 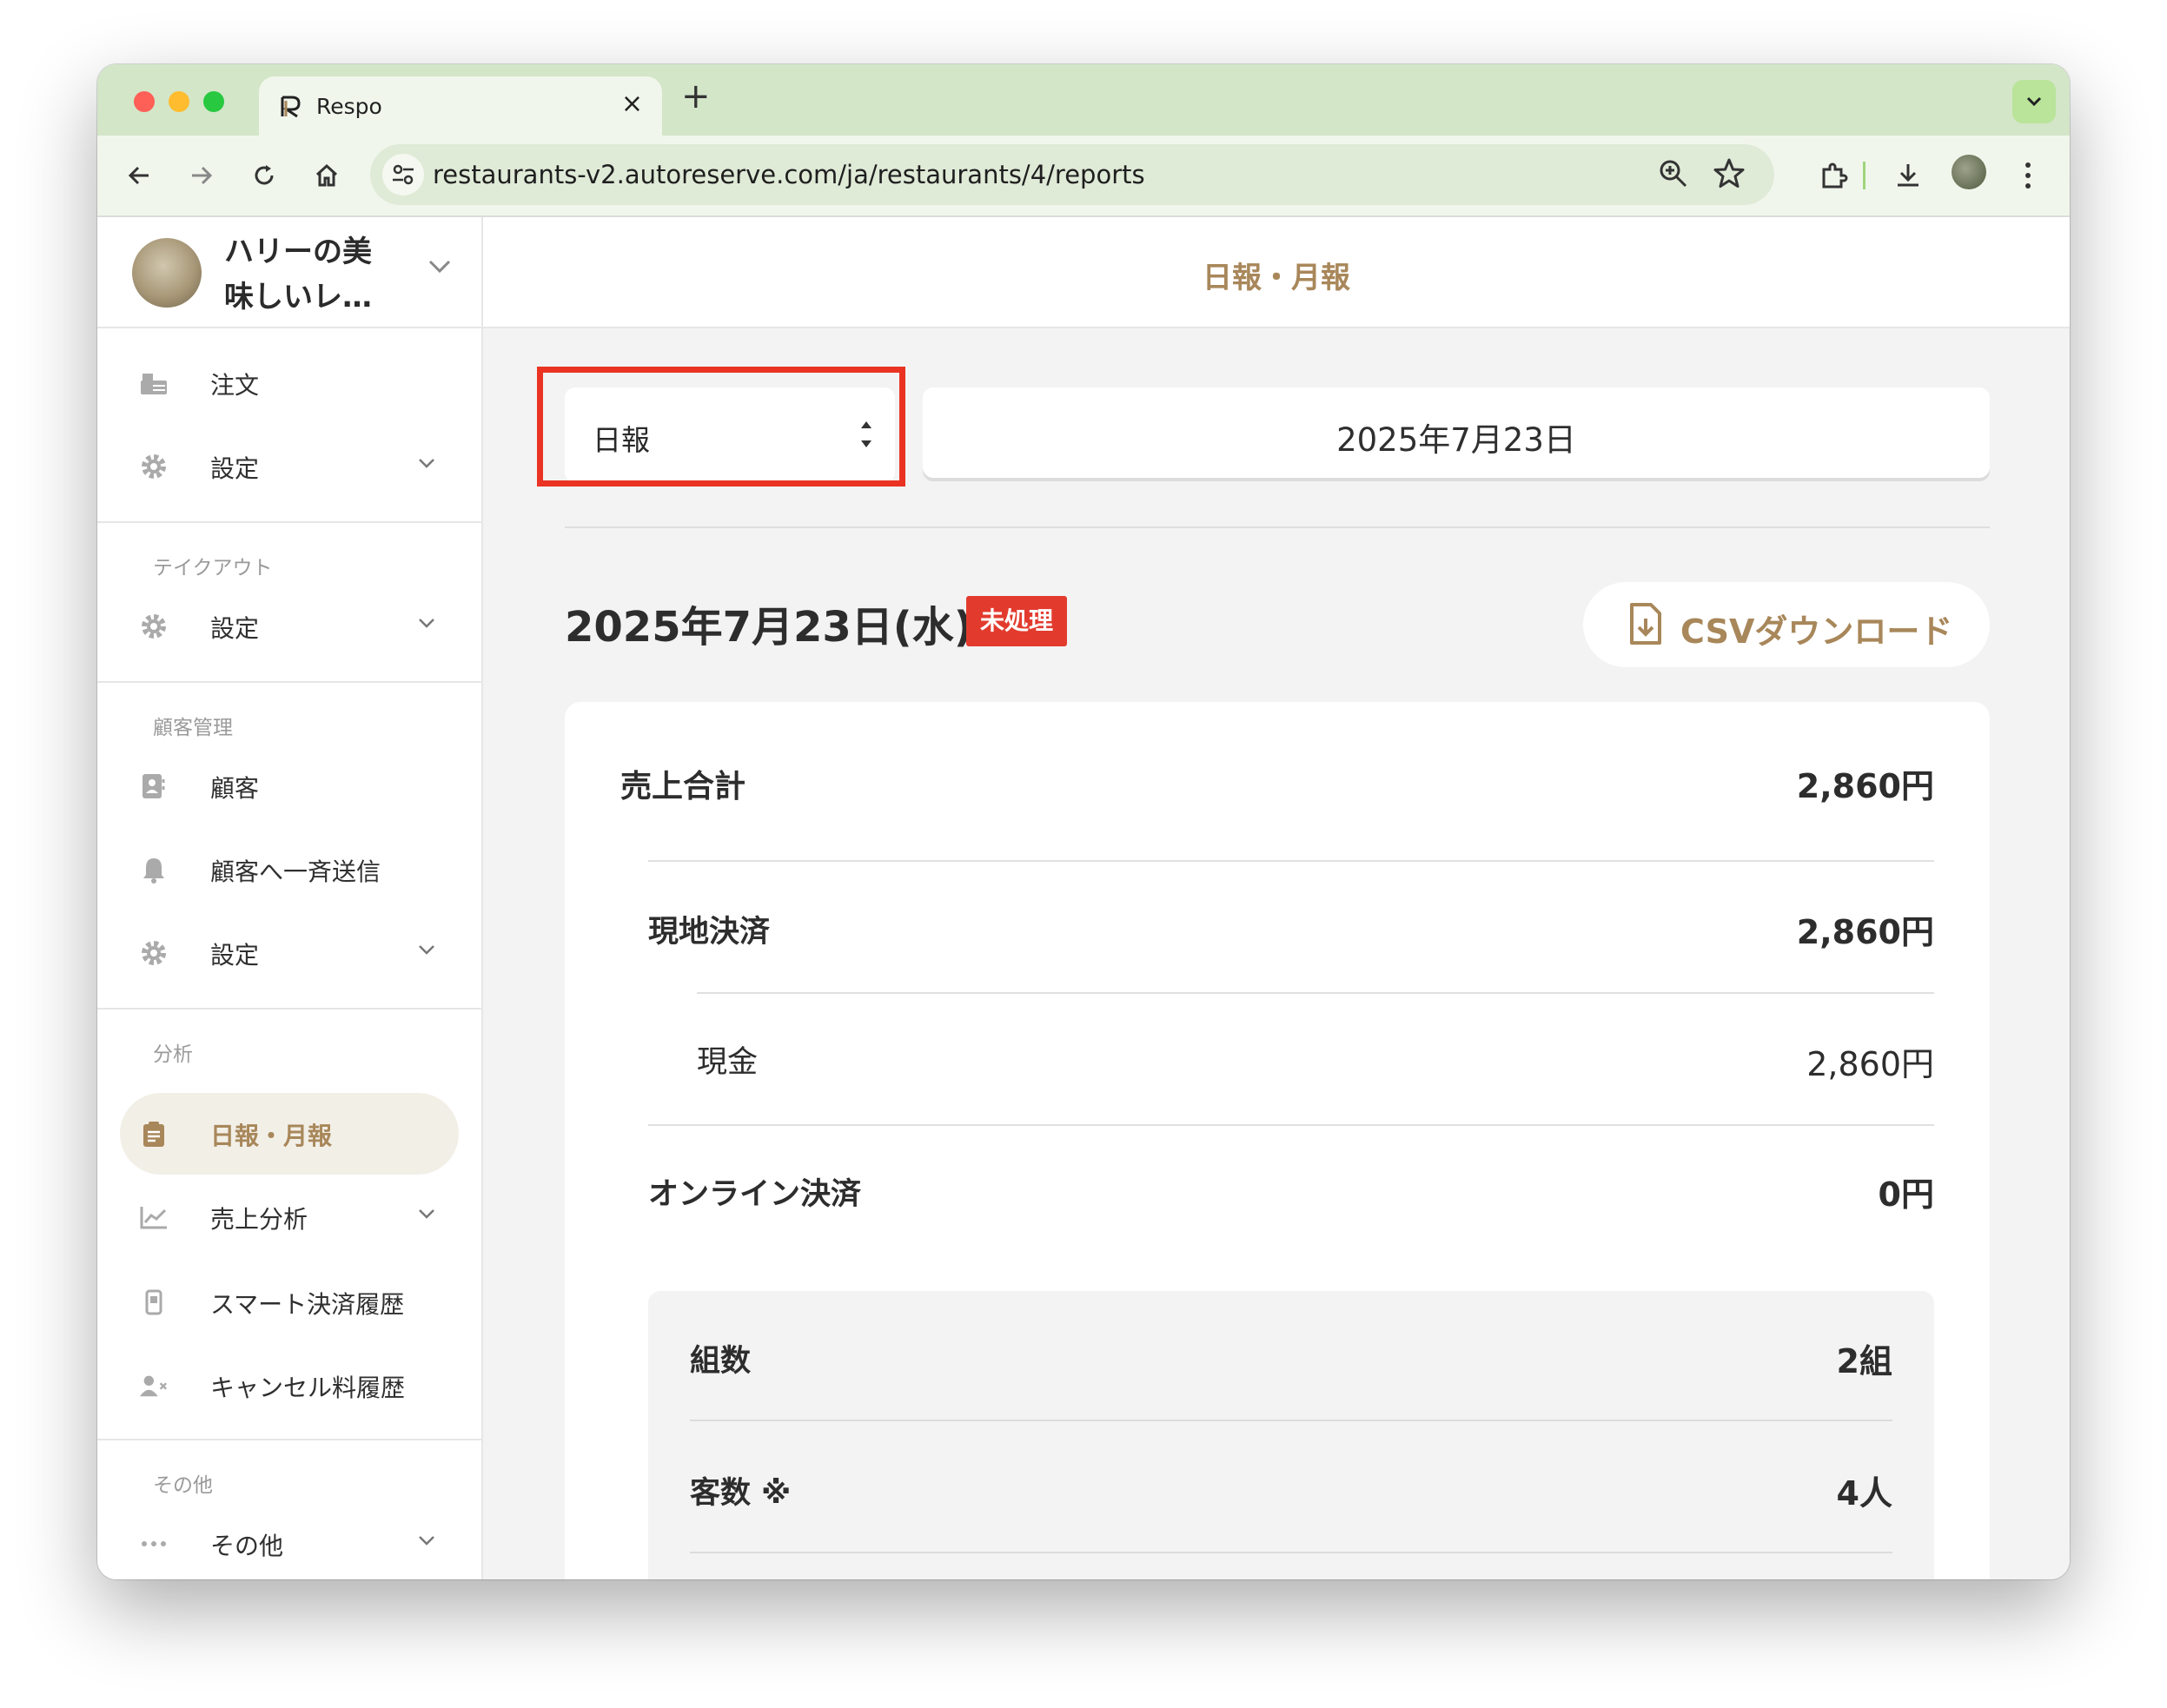 I want to click on sidebar-item-orders: 注文, so click(x=289, y=383).